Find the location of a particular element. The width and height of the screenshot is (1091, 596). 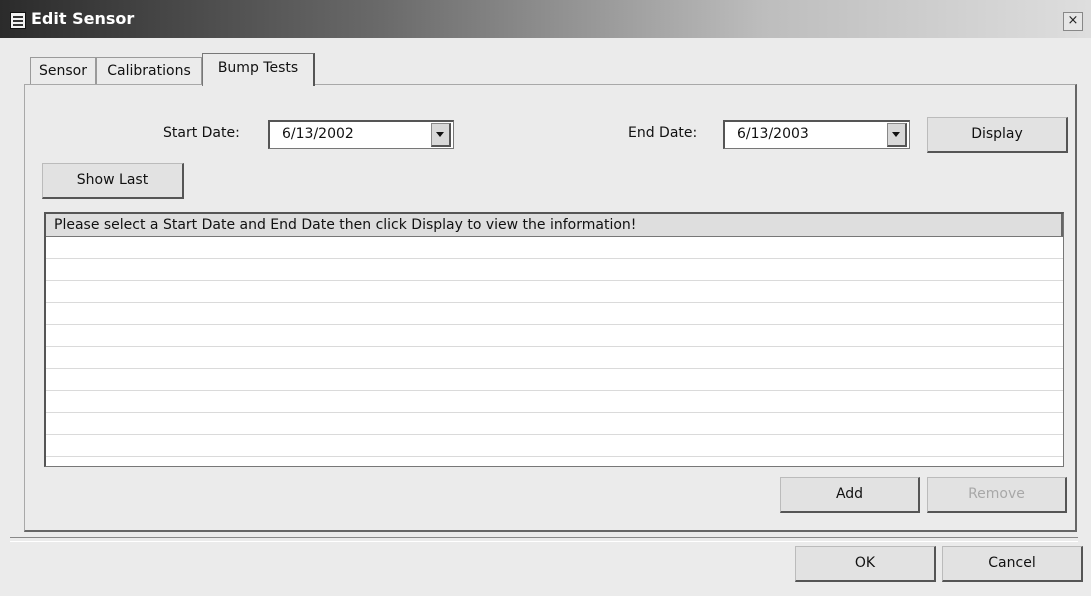

start-date-label: Start Date: is located at coordinates (201, 133).